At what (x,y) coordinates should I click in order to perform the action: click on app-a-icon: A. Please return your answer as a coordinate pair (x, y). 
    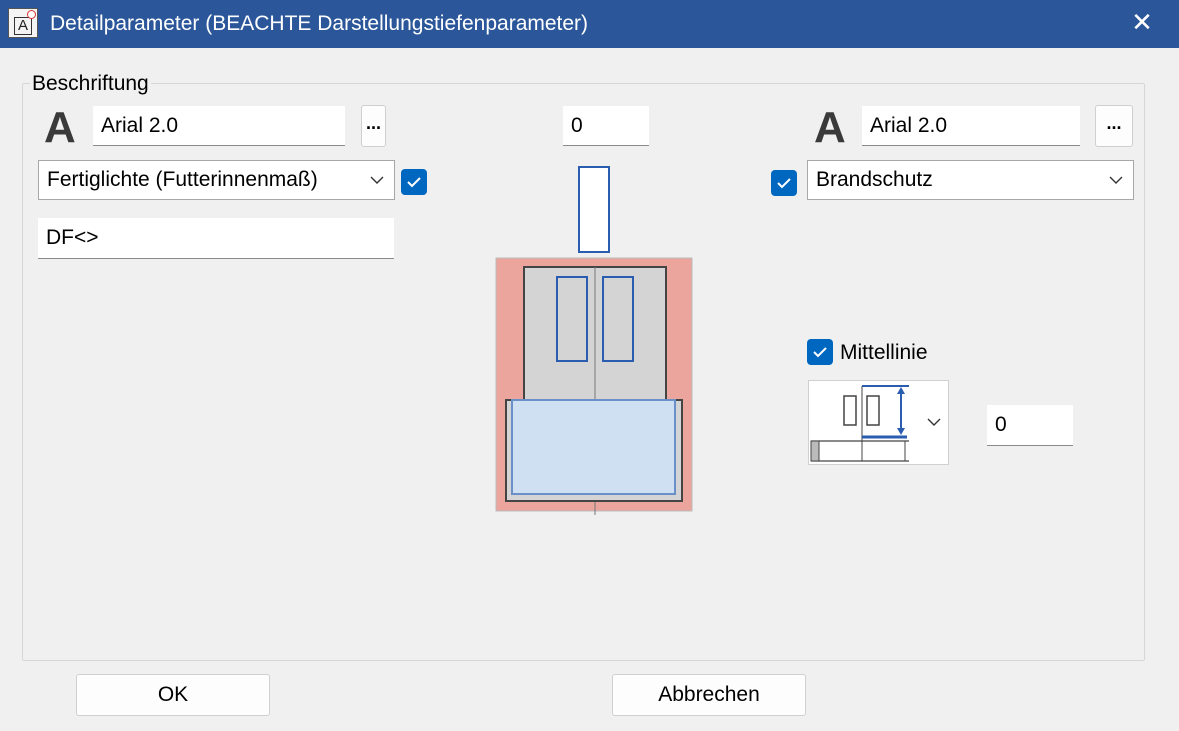
    Looking at the image, I should click on (23, 23).